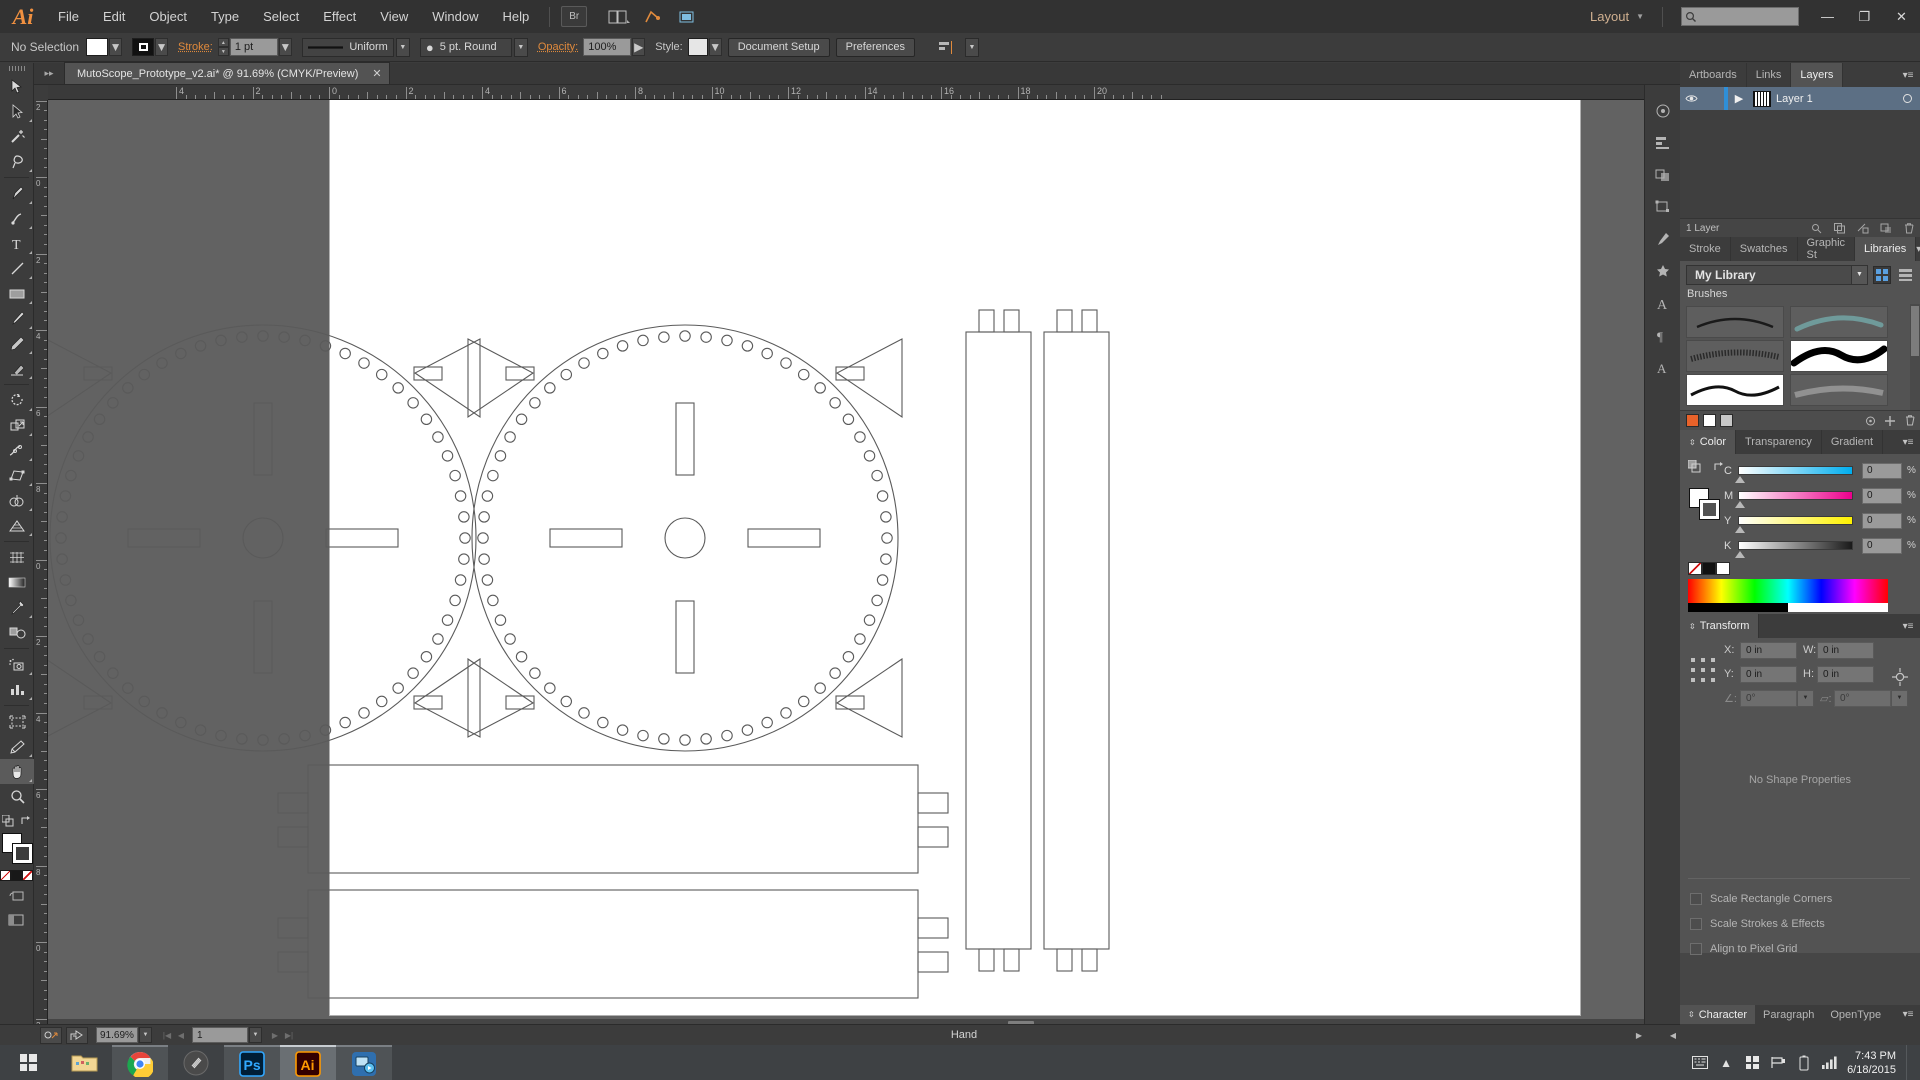 The image size is (1920, 1080). What do you see at coordinates (697, 47) in the screenshot?
I see `graphic-style-swatch` at bounding box center [697, 47].